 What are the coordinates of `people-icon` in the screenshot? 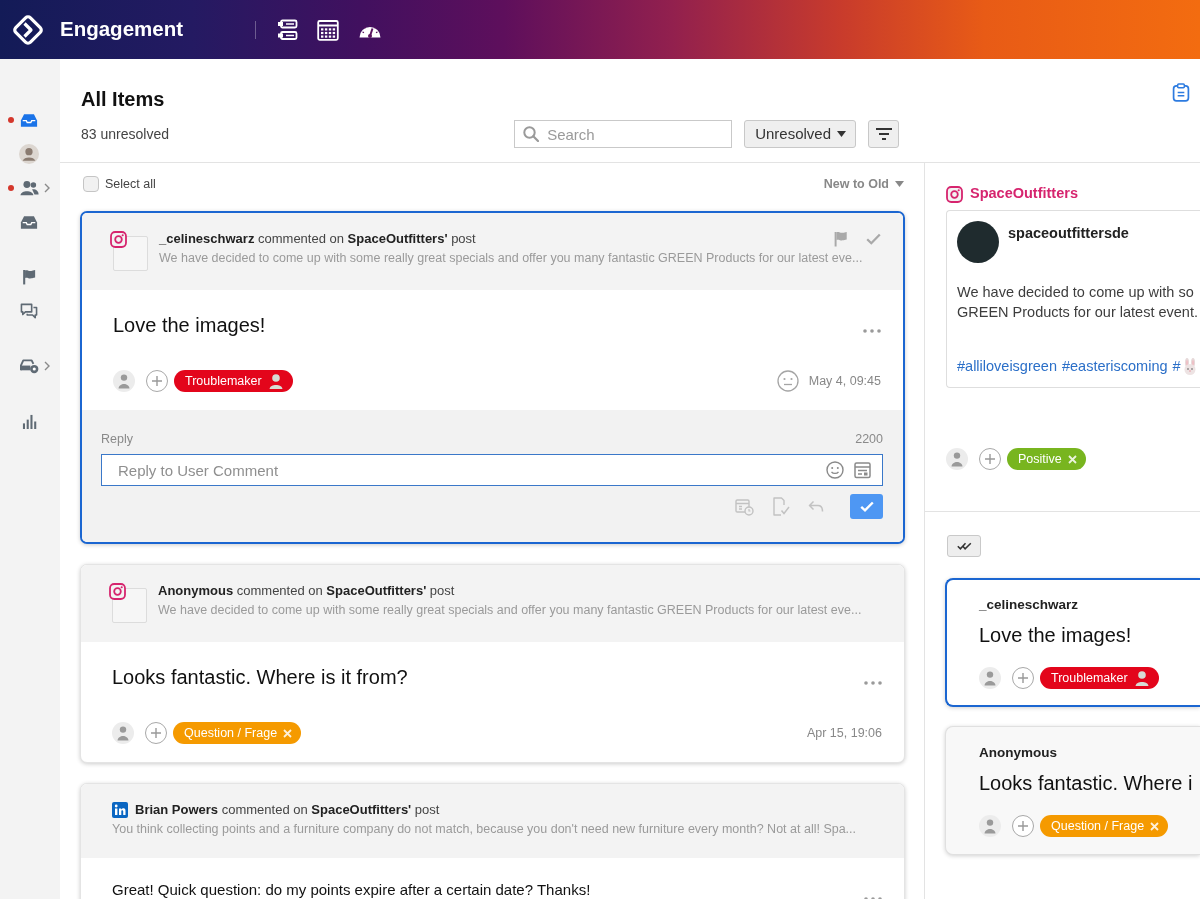 It's located at (29, 188).